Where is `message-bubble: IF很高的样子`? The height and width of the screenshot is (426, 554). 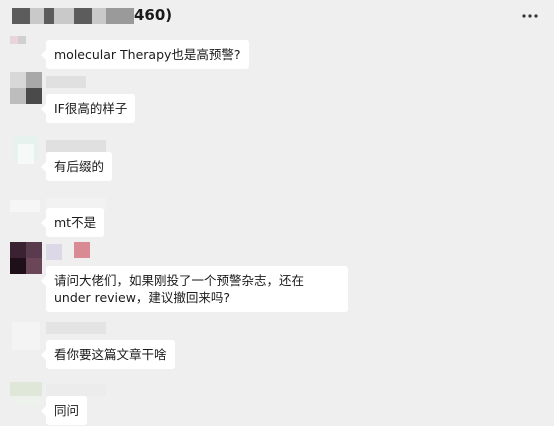 message-bubble: IF很高的样子 is located at coordinates (88, 108).